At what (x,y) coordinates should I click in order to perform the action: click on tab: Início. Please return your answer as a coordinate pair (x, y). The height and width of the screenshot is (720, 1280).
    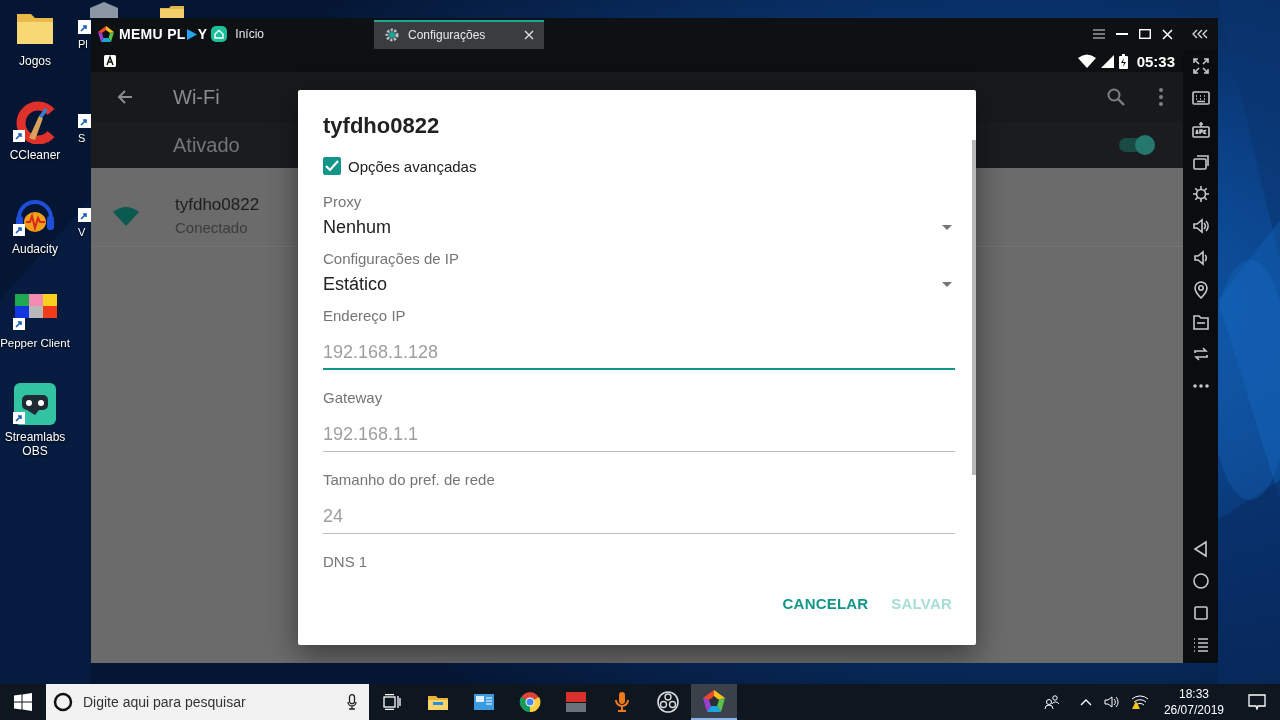
    Looking at the image, I should click on (237, 34).